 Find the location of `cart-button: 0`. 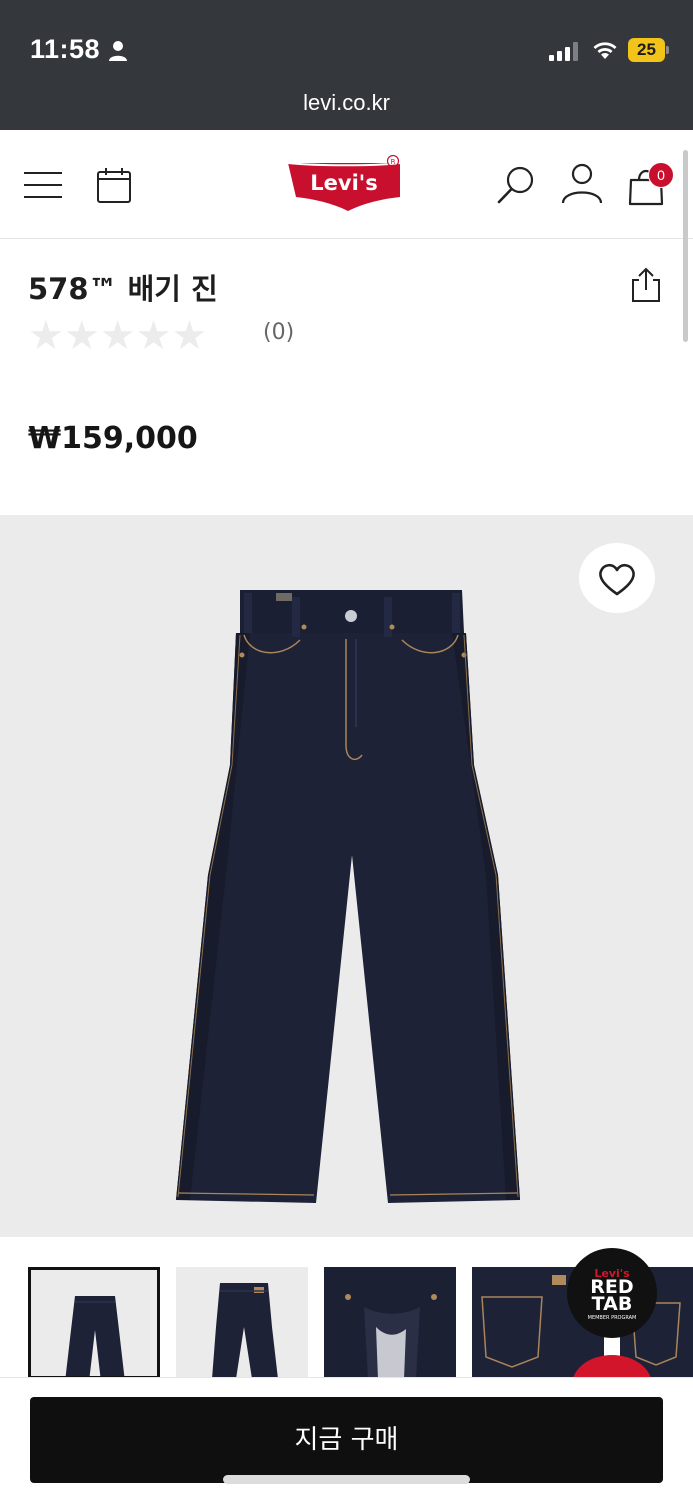

cart-button: 0 is located at coordinates (650, 185).